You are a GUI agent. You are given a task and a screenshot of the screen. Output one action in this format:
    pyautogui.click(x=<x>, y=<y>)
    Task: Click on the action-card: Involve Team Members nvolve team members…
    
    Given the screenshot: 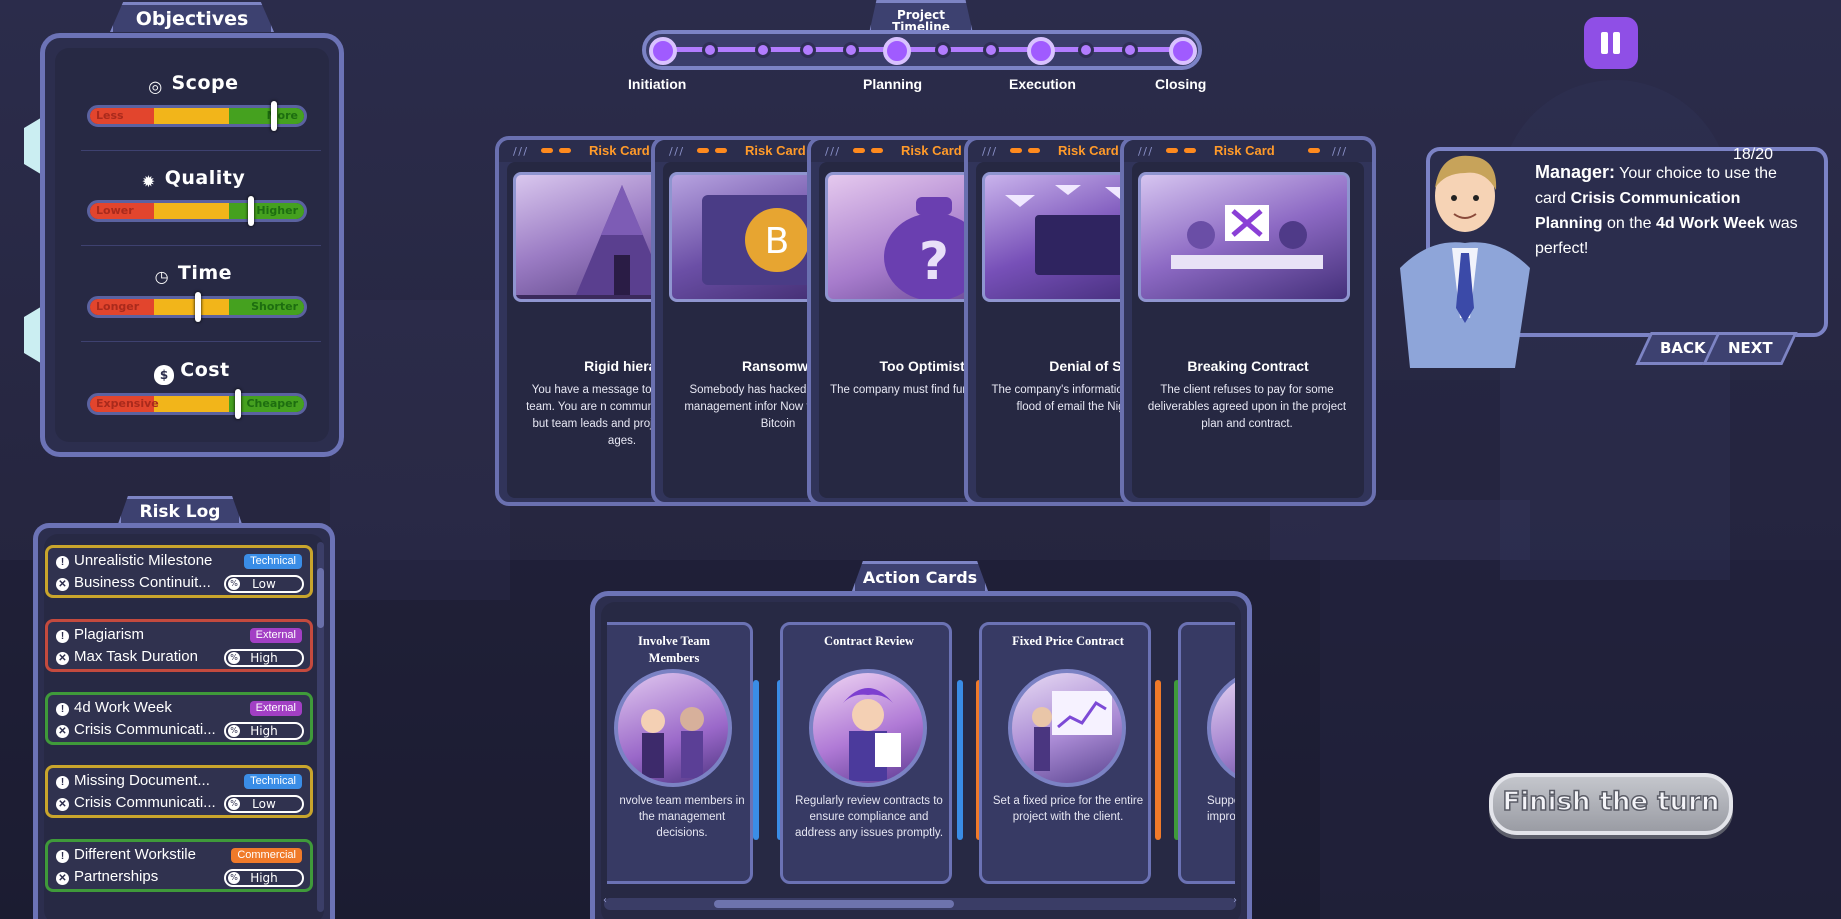 What is the action you would take?
    pyautogui.click(x=680, y=753)
    